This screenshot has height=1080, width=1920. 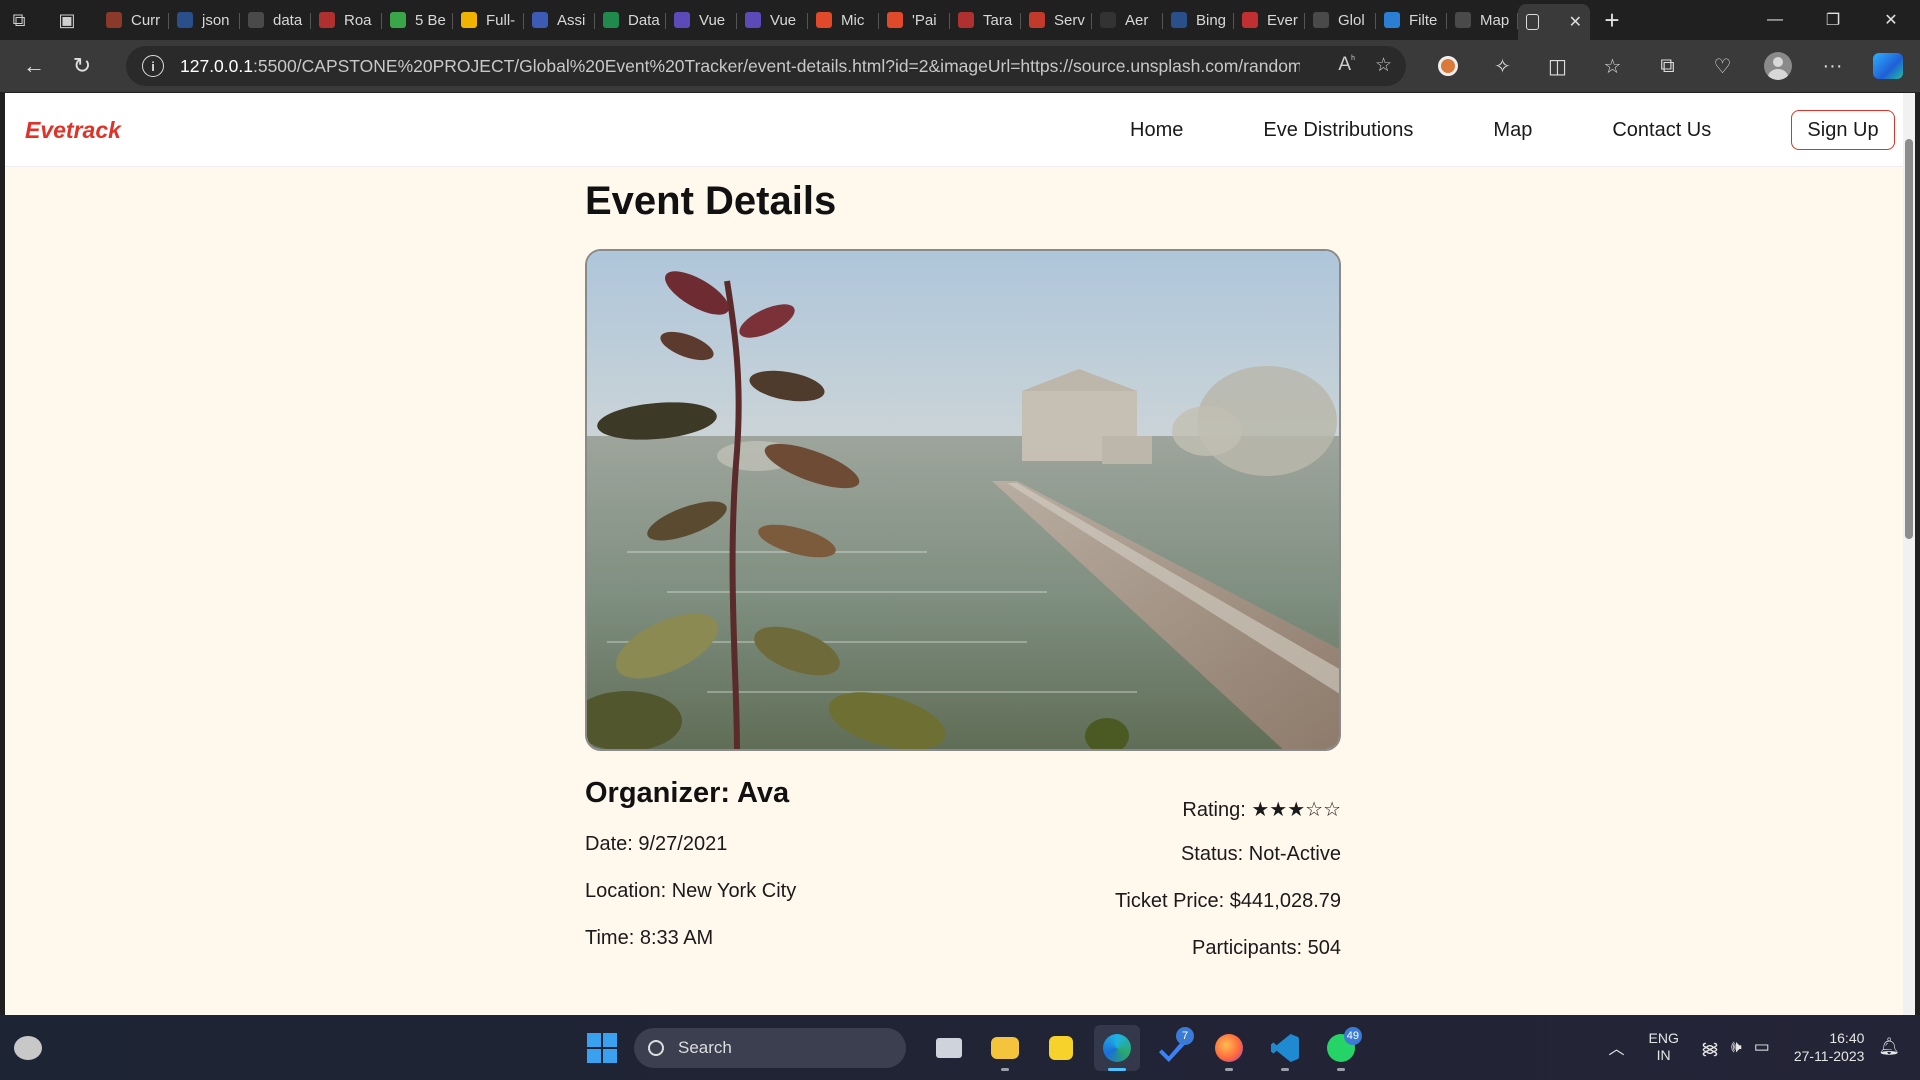 What do you see at coordinates (358, 20) in the screenshot?
I see `tab-label: Roa` at bounding box center [358, 20].